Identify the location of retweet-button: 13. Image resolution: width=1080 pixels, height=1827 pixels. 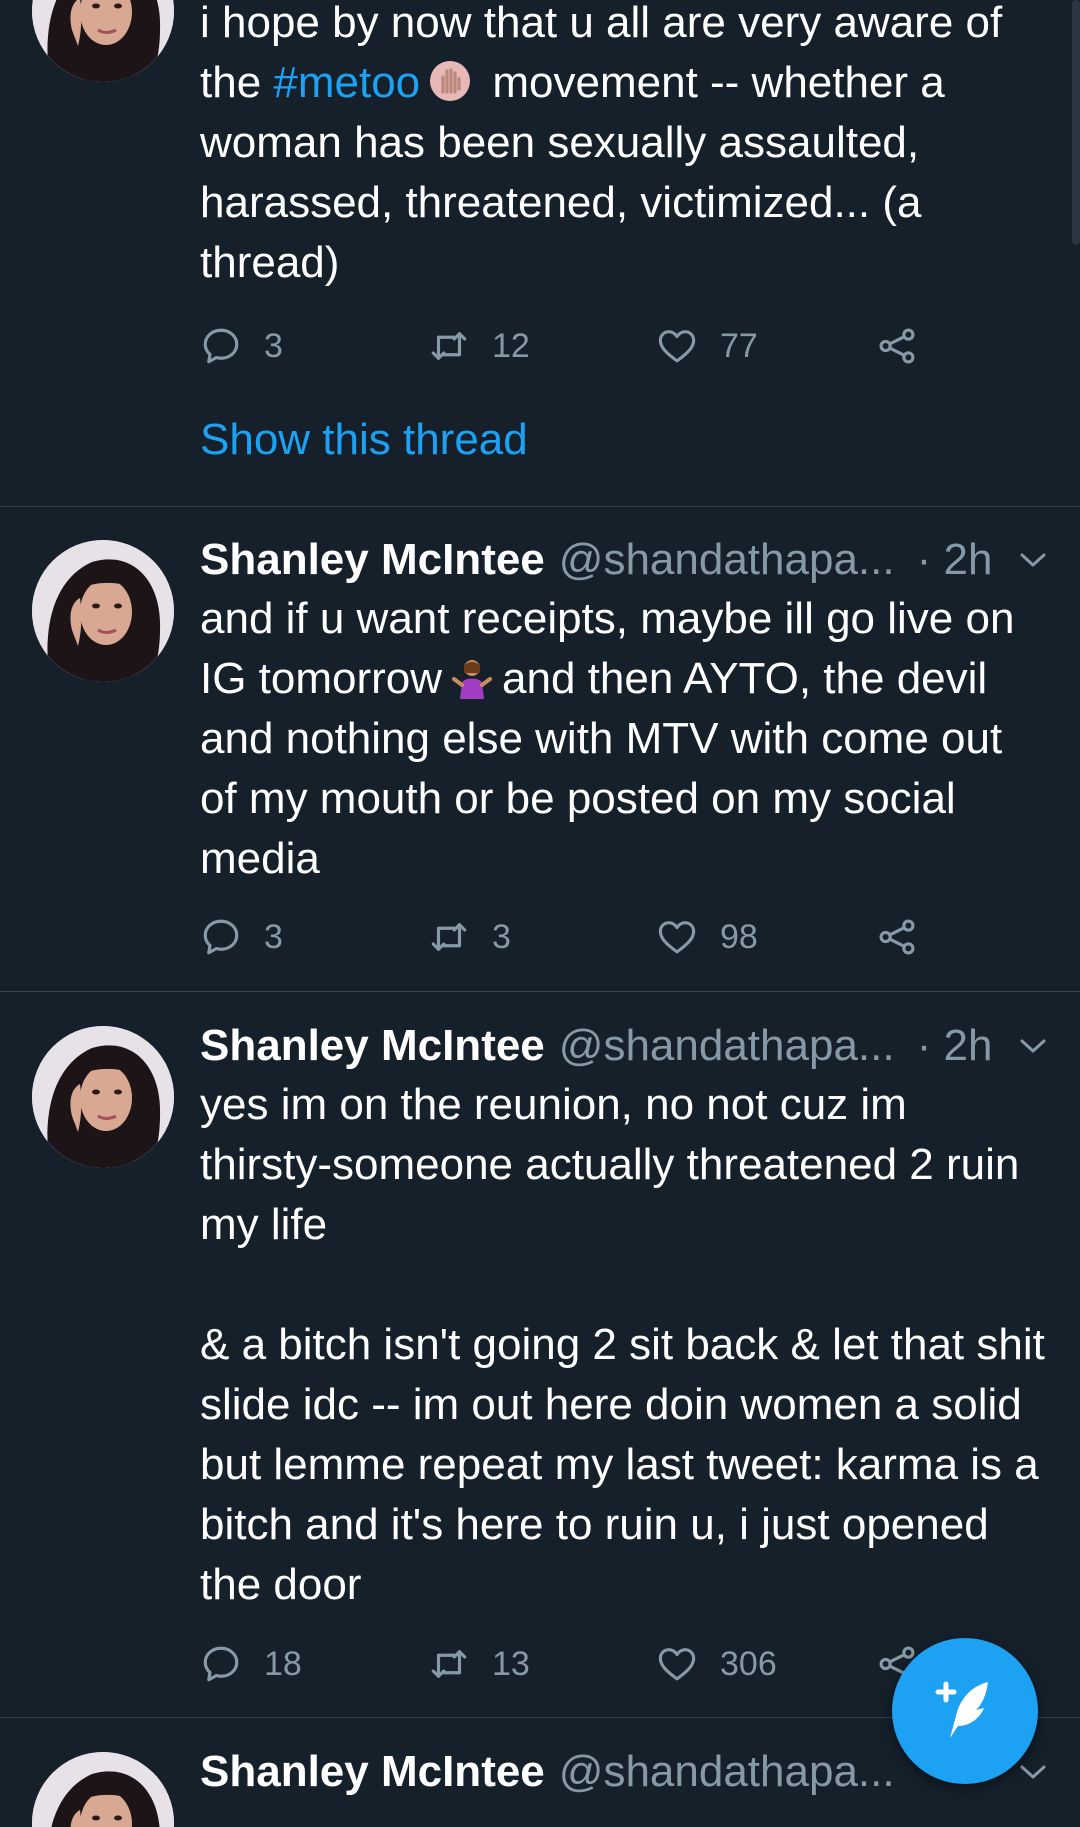
(479, 1664).